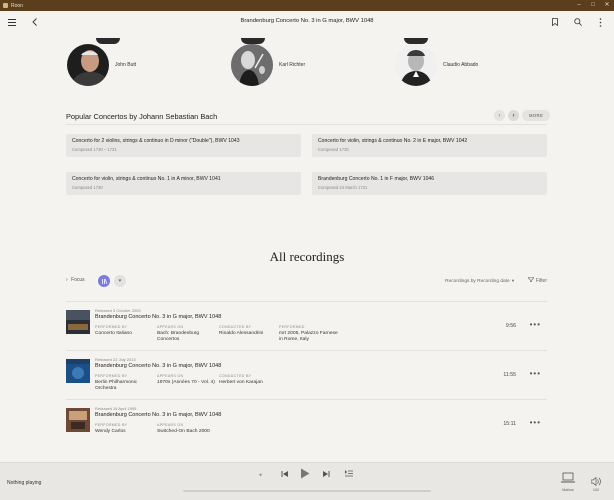 The height and width of the screenshot is (500, 614). Describe the element at coordinates (579, 5) in the screenshot. I see `minimize-icon: –` at that location.